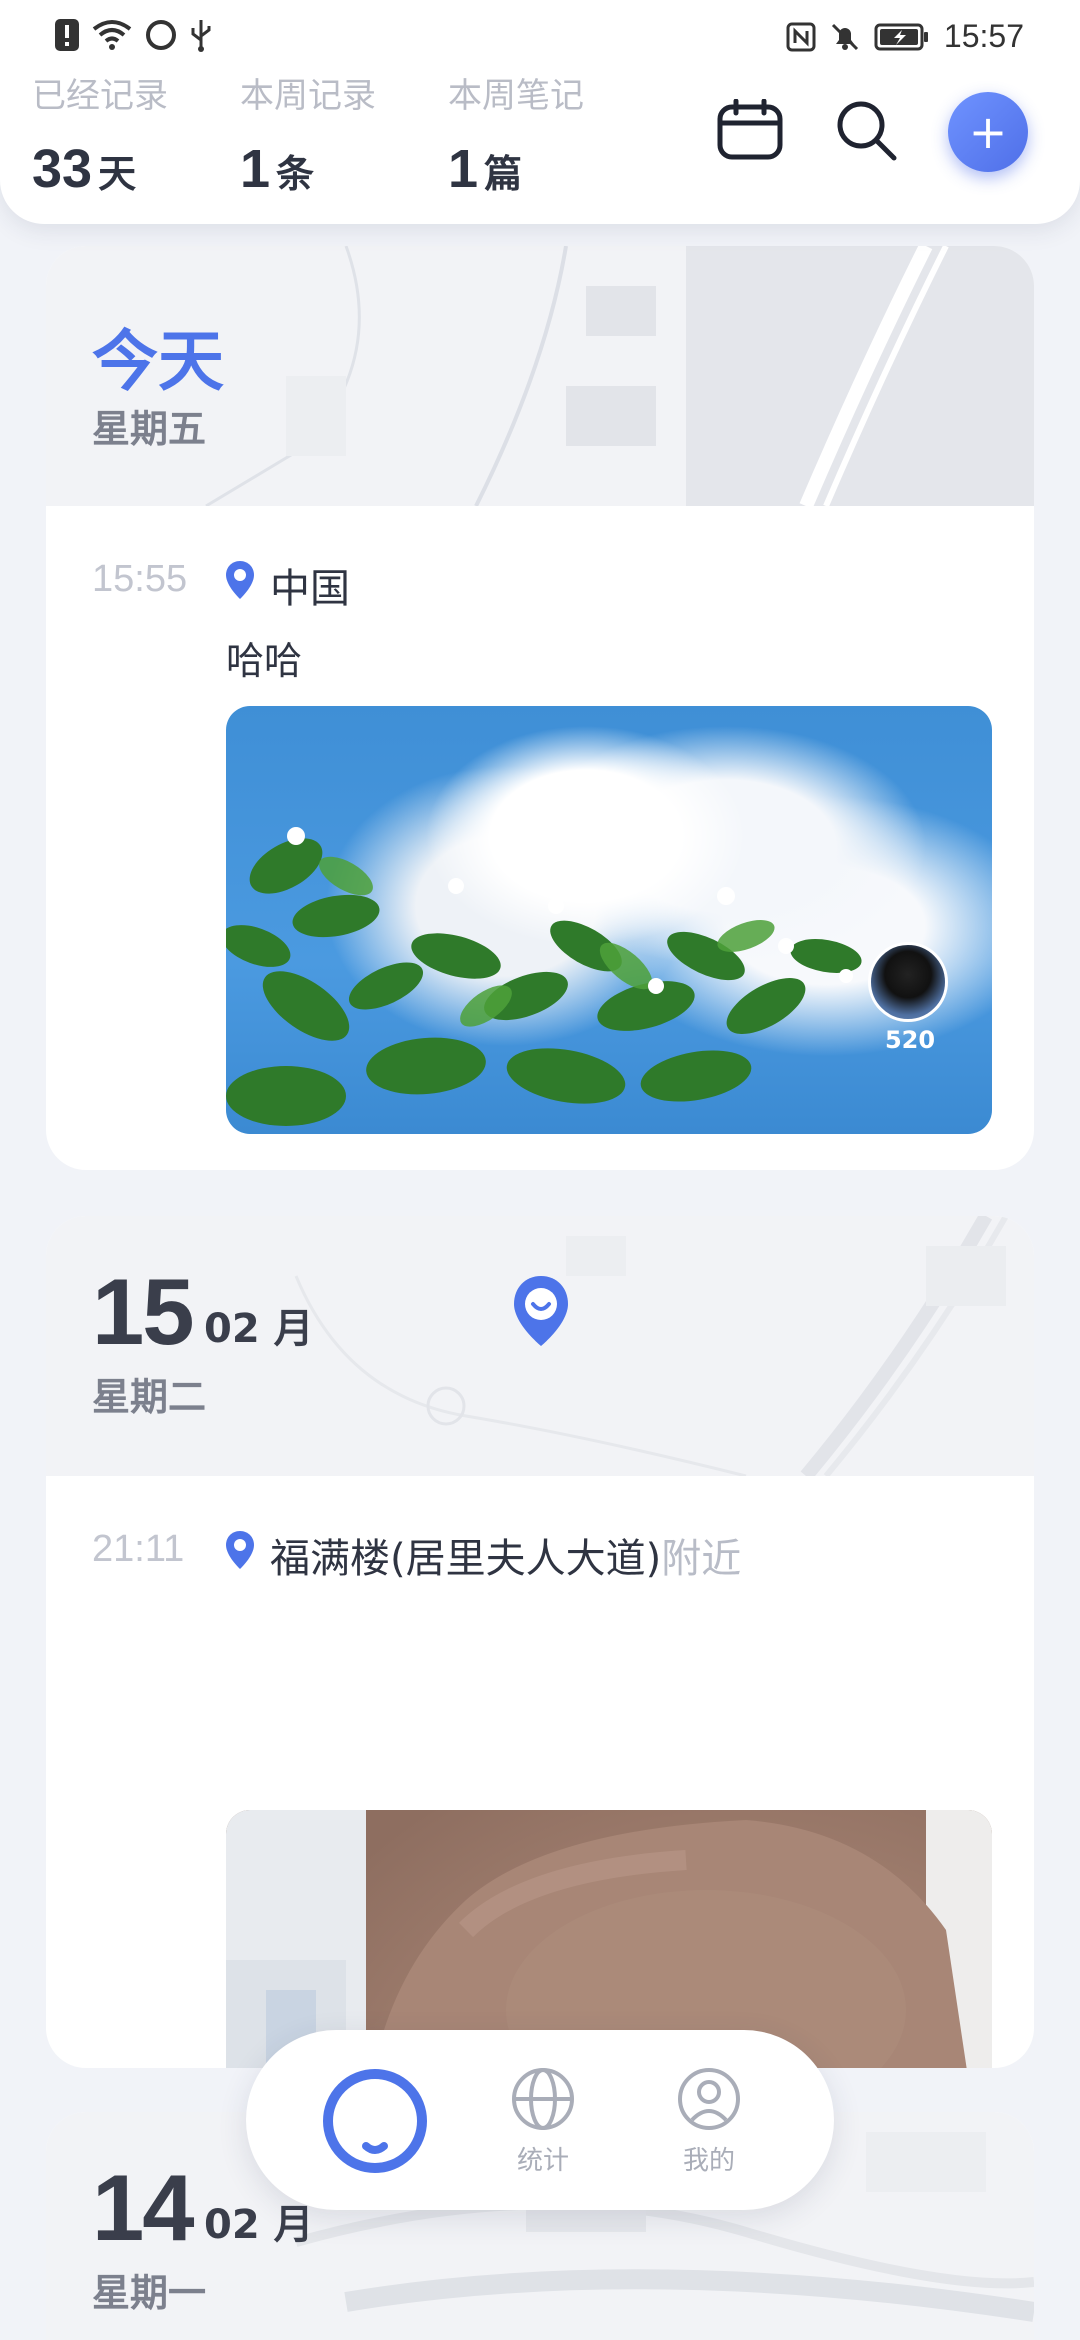 This screenshot has width=1080, height=2340. Describe the element at coordinates (543, 2102) in the screenshot. I see `globe-icon` at that location.